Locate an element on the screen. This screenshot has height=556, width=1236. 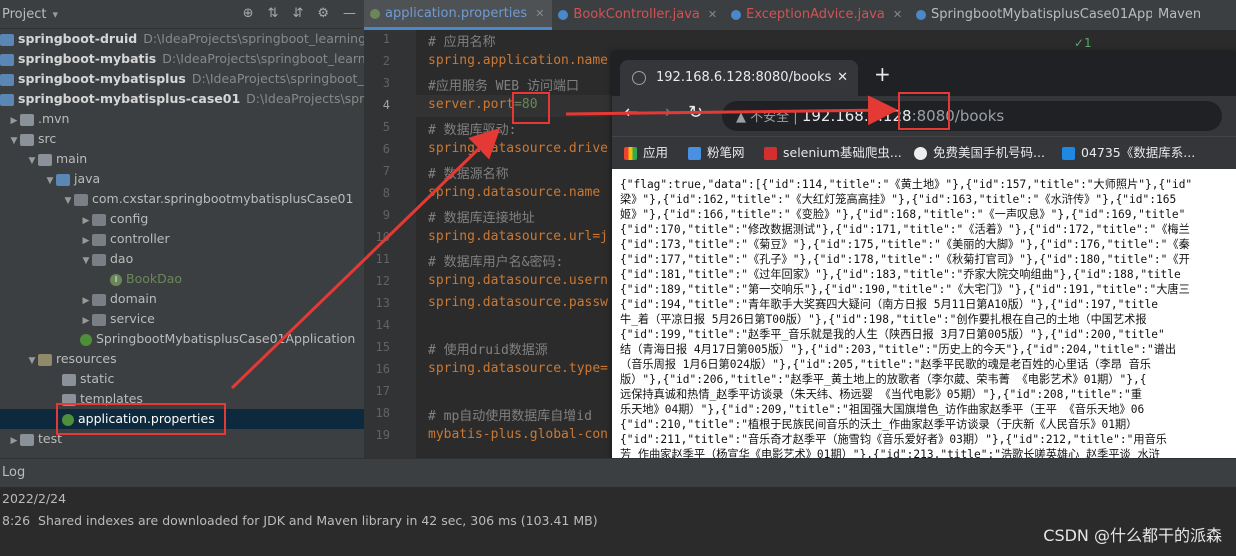
chevron-down-icon: ▾ is located at coordinates (55, 14).